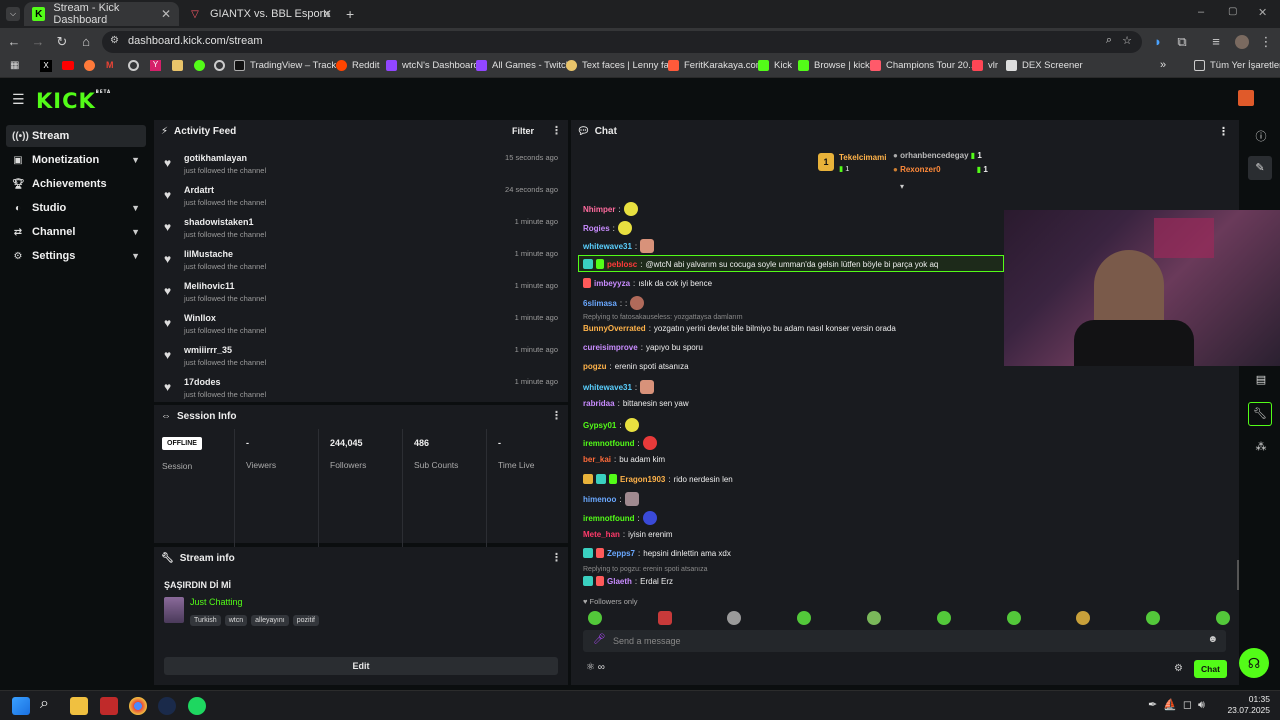  What do you see at coordinates (619, 581) in the screenshot?
I see `chat-username: Glaeth` at bounding box center [619, 581].